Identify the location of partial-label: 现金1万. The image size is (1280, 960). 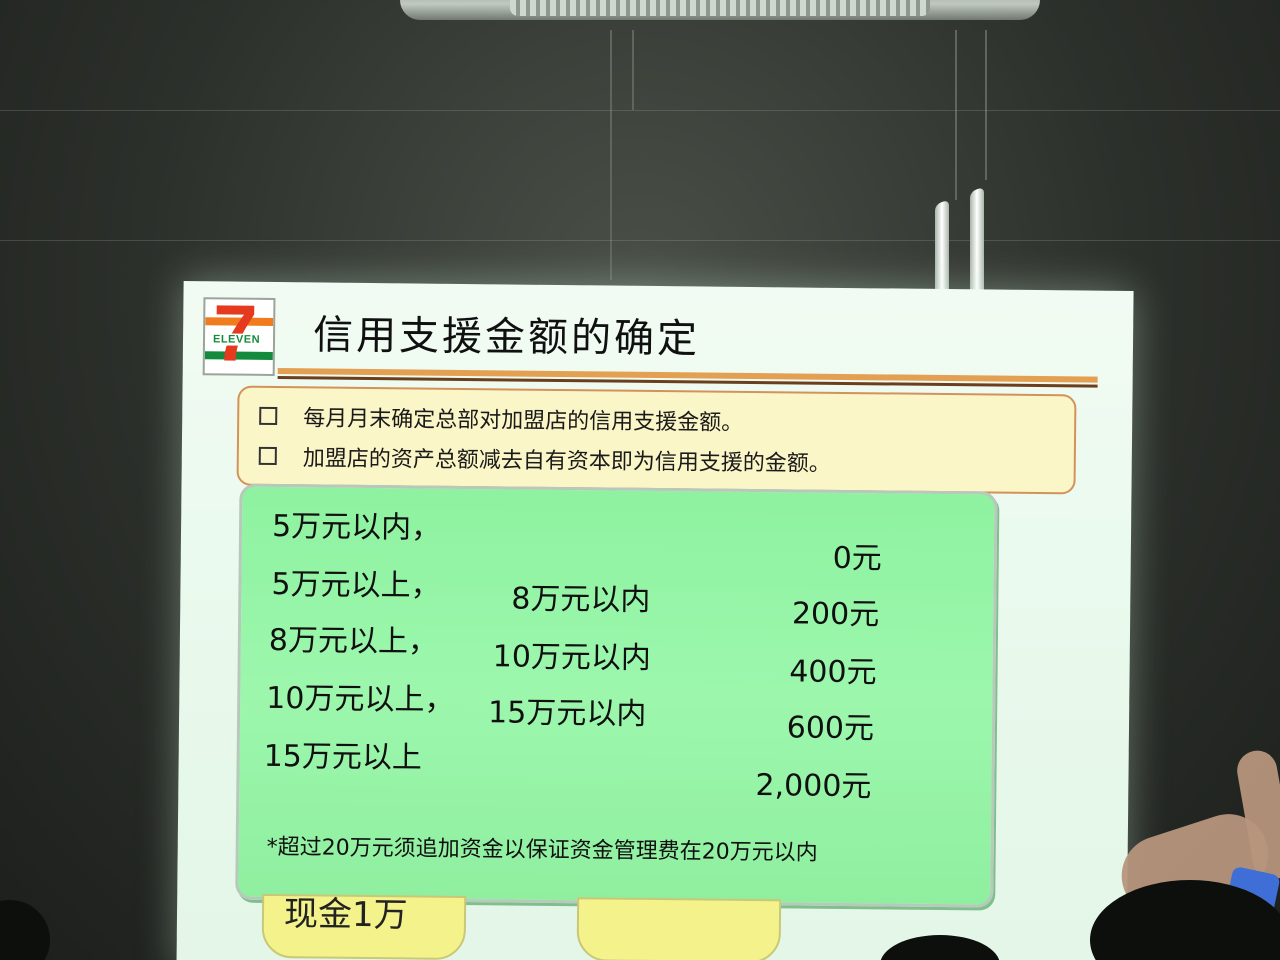
(345, 915).